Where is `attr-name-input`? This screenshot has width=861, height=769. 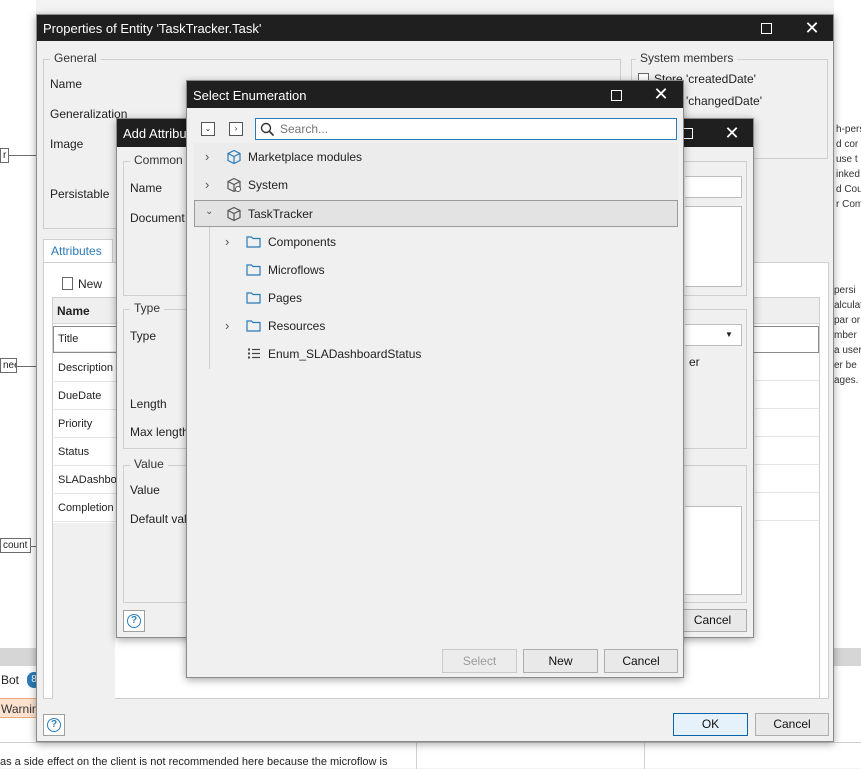
attr-name-input is located at coordinates (713, 187).